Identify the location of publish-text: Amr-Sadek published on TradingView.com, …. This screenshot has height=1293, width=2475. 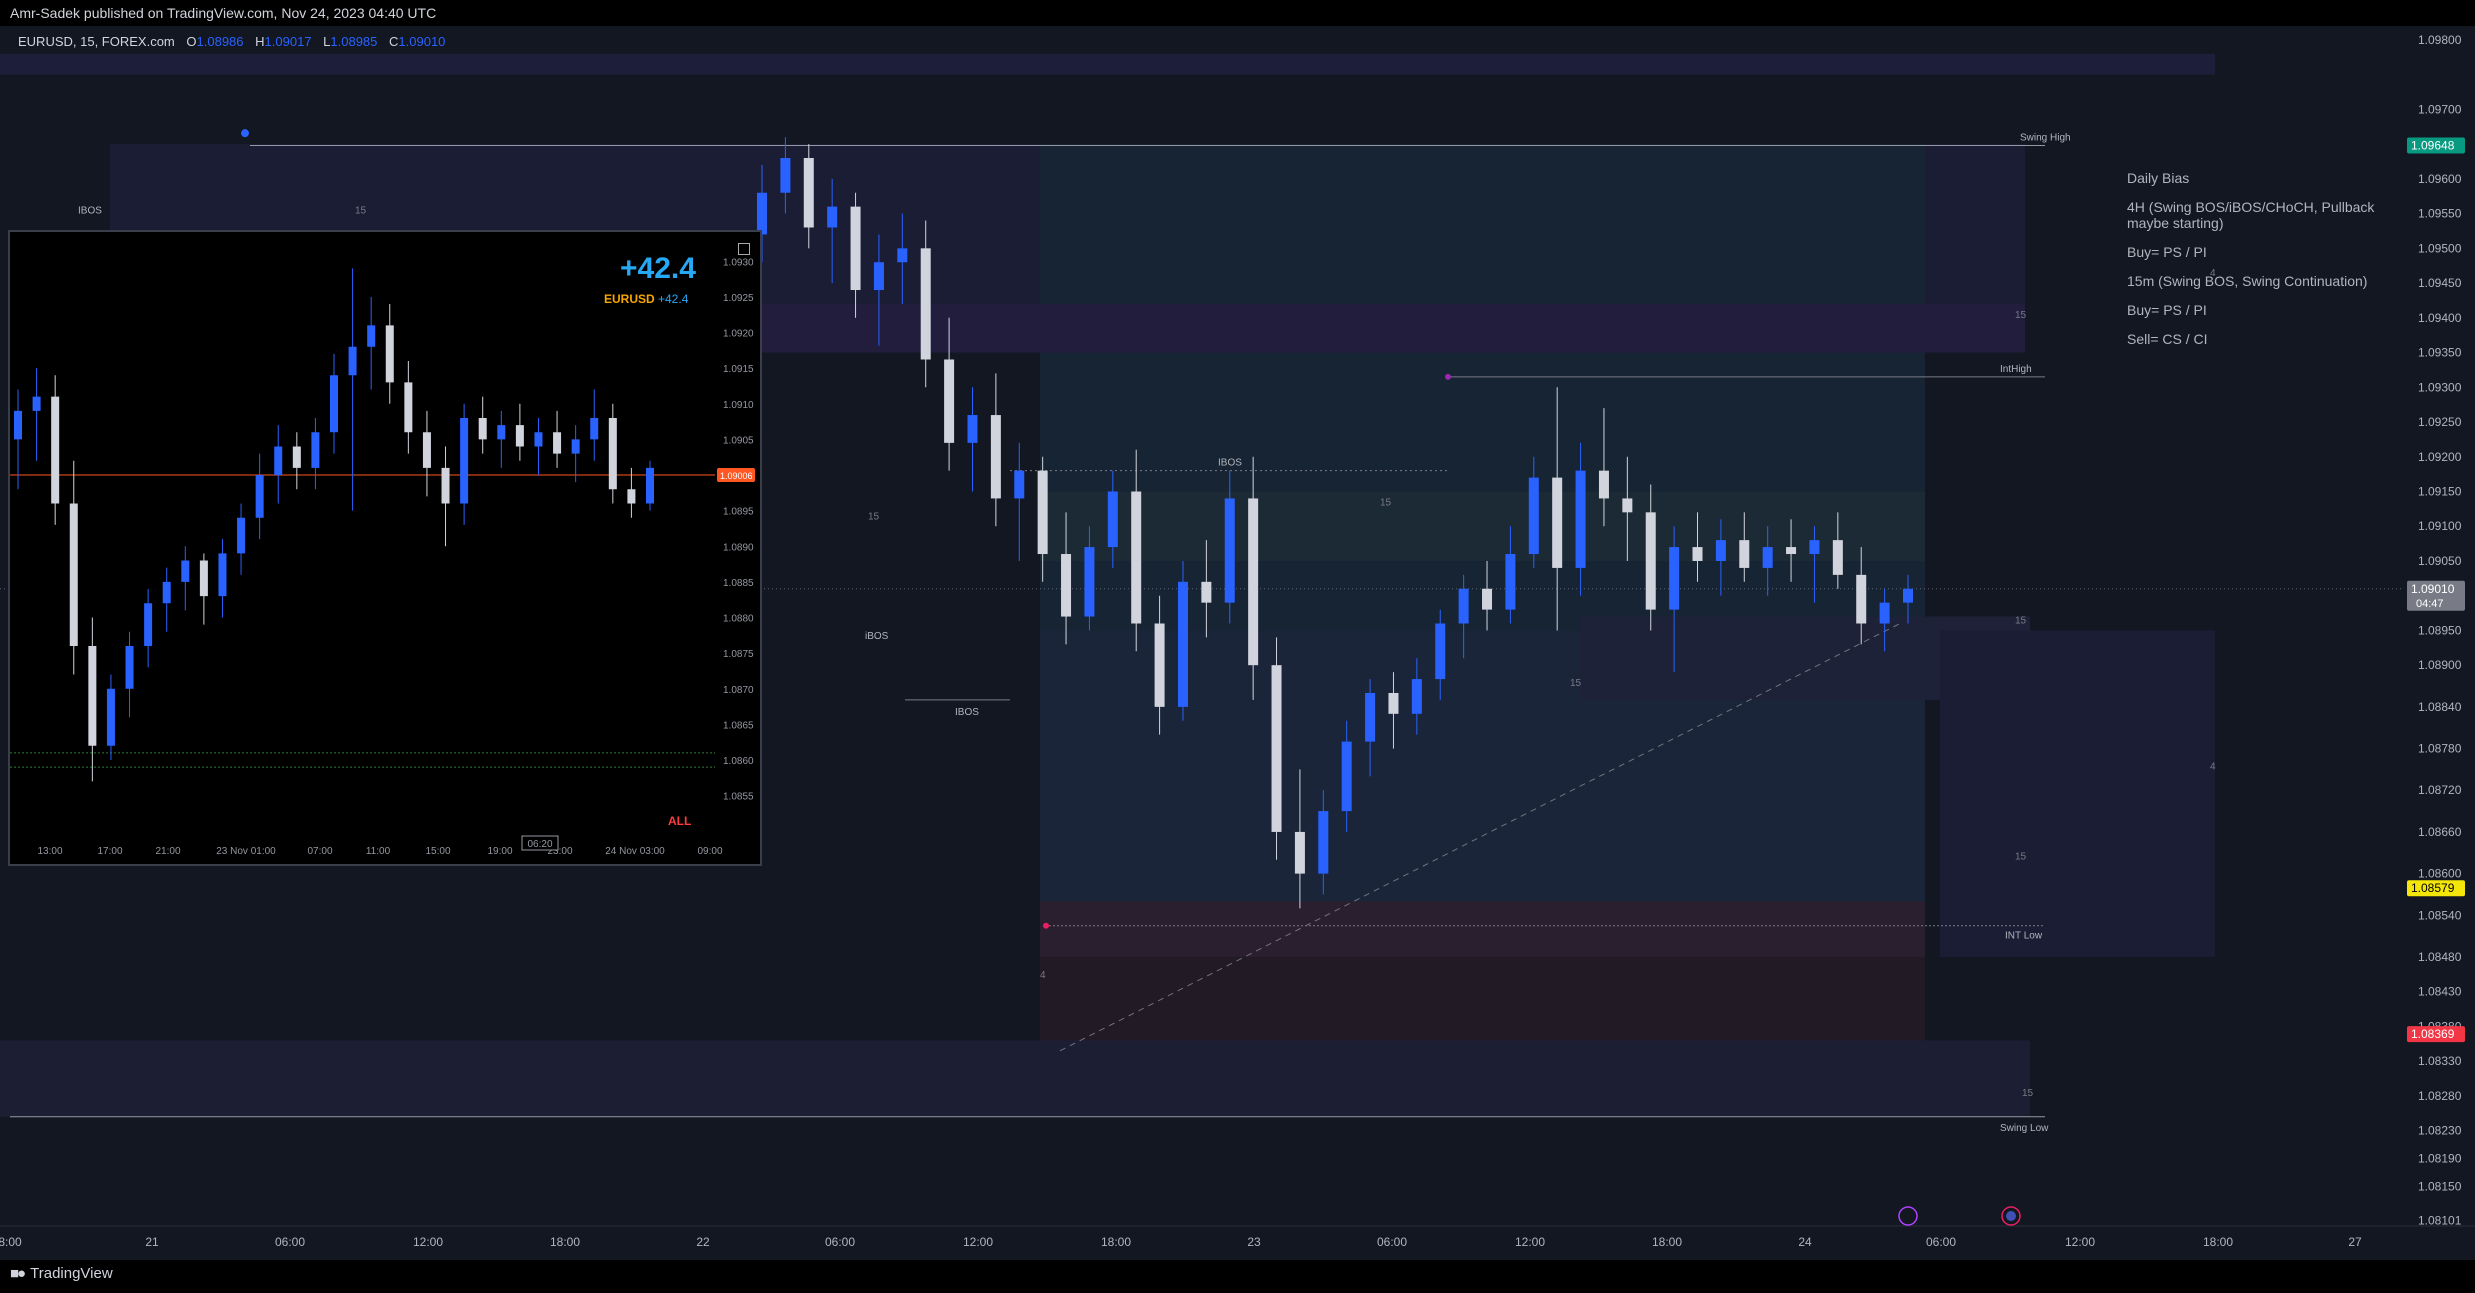
(223, 13).